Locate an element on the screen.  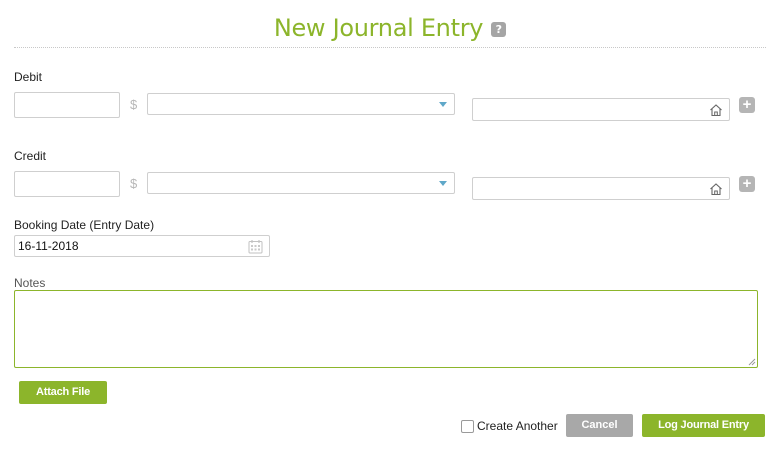
debit-currency-symbol: $ is located at coordinates (134, 104).